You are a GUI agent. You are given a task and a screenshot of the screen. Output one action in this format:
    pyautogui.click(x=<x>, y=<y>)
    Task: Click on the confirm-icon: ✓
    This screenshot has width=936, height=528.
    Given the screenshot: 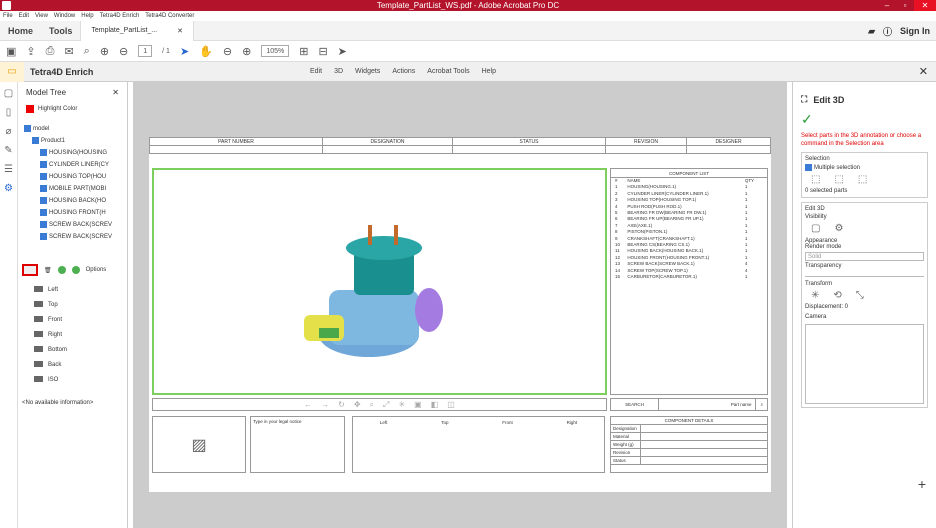 What is the action you would take?
    pyautogui.click(x=864, y=119)
    